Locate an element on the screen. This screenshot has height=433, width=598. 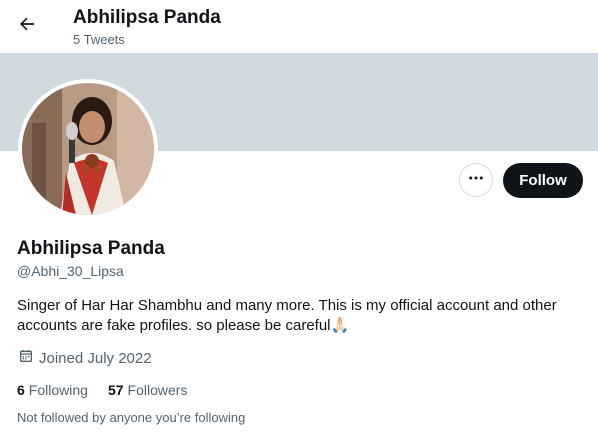
more-dots-icon is located at coordinates (476, 180).